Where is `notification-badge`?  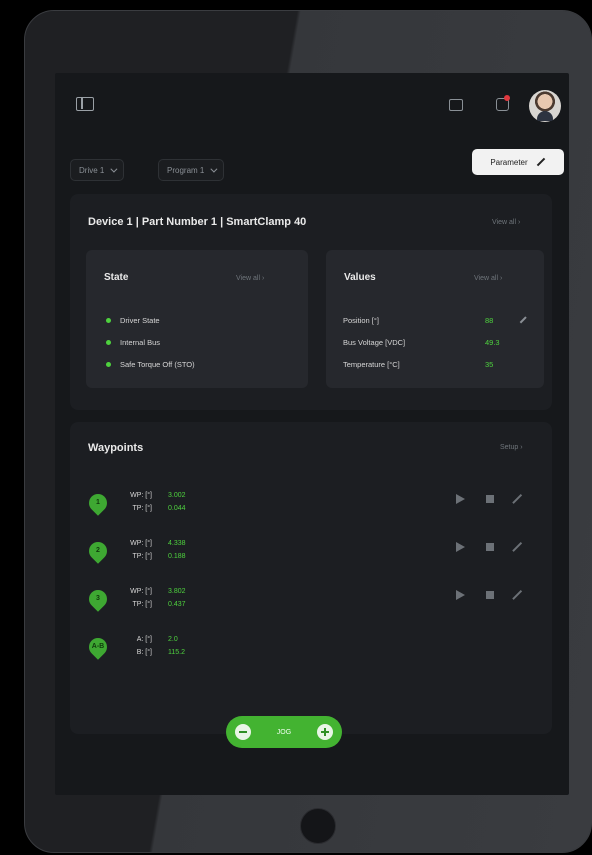
notification-badge is located at coordinates (507, 98).